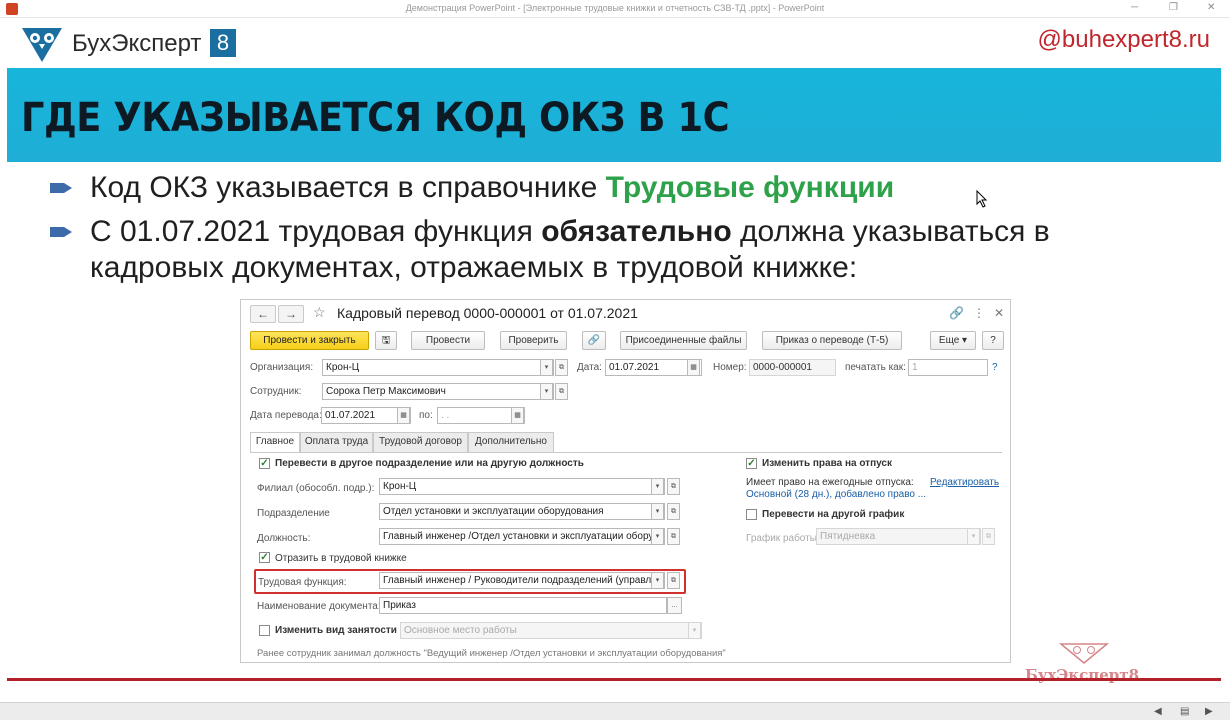 Image resolution: width=1230 pixels, height=720 pixels. Describe the element at coordinates (511, 442) in the screenshot. I see `tab-additional: Дополнительно` at that location.